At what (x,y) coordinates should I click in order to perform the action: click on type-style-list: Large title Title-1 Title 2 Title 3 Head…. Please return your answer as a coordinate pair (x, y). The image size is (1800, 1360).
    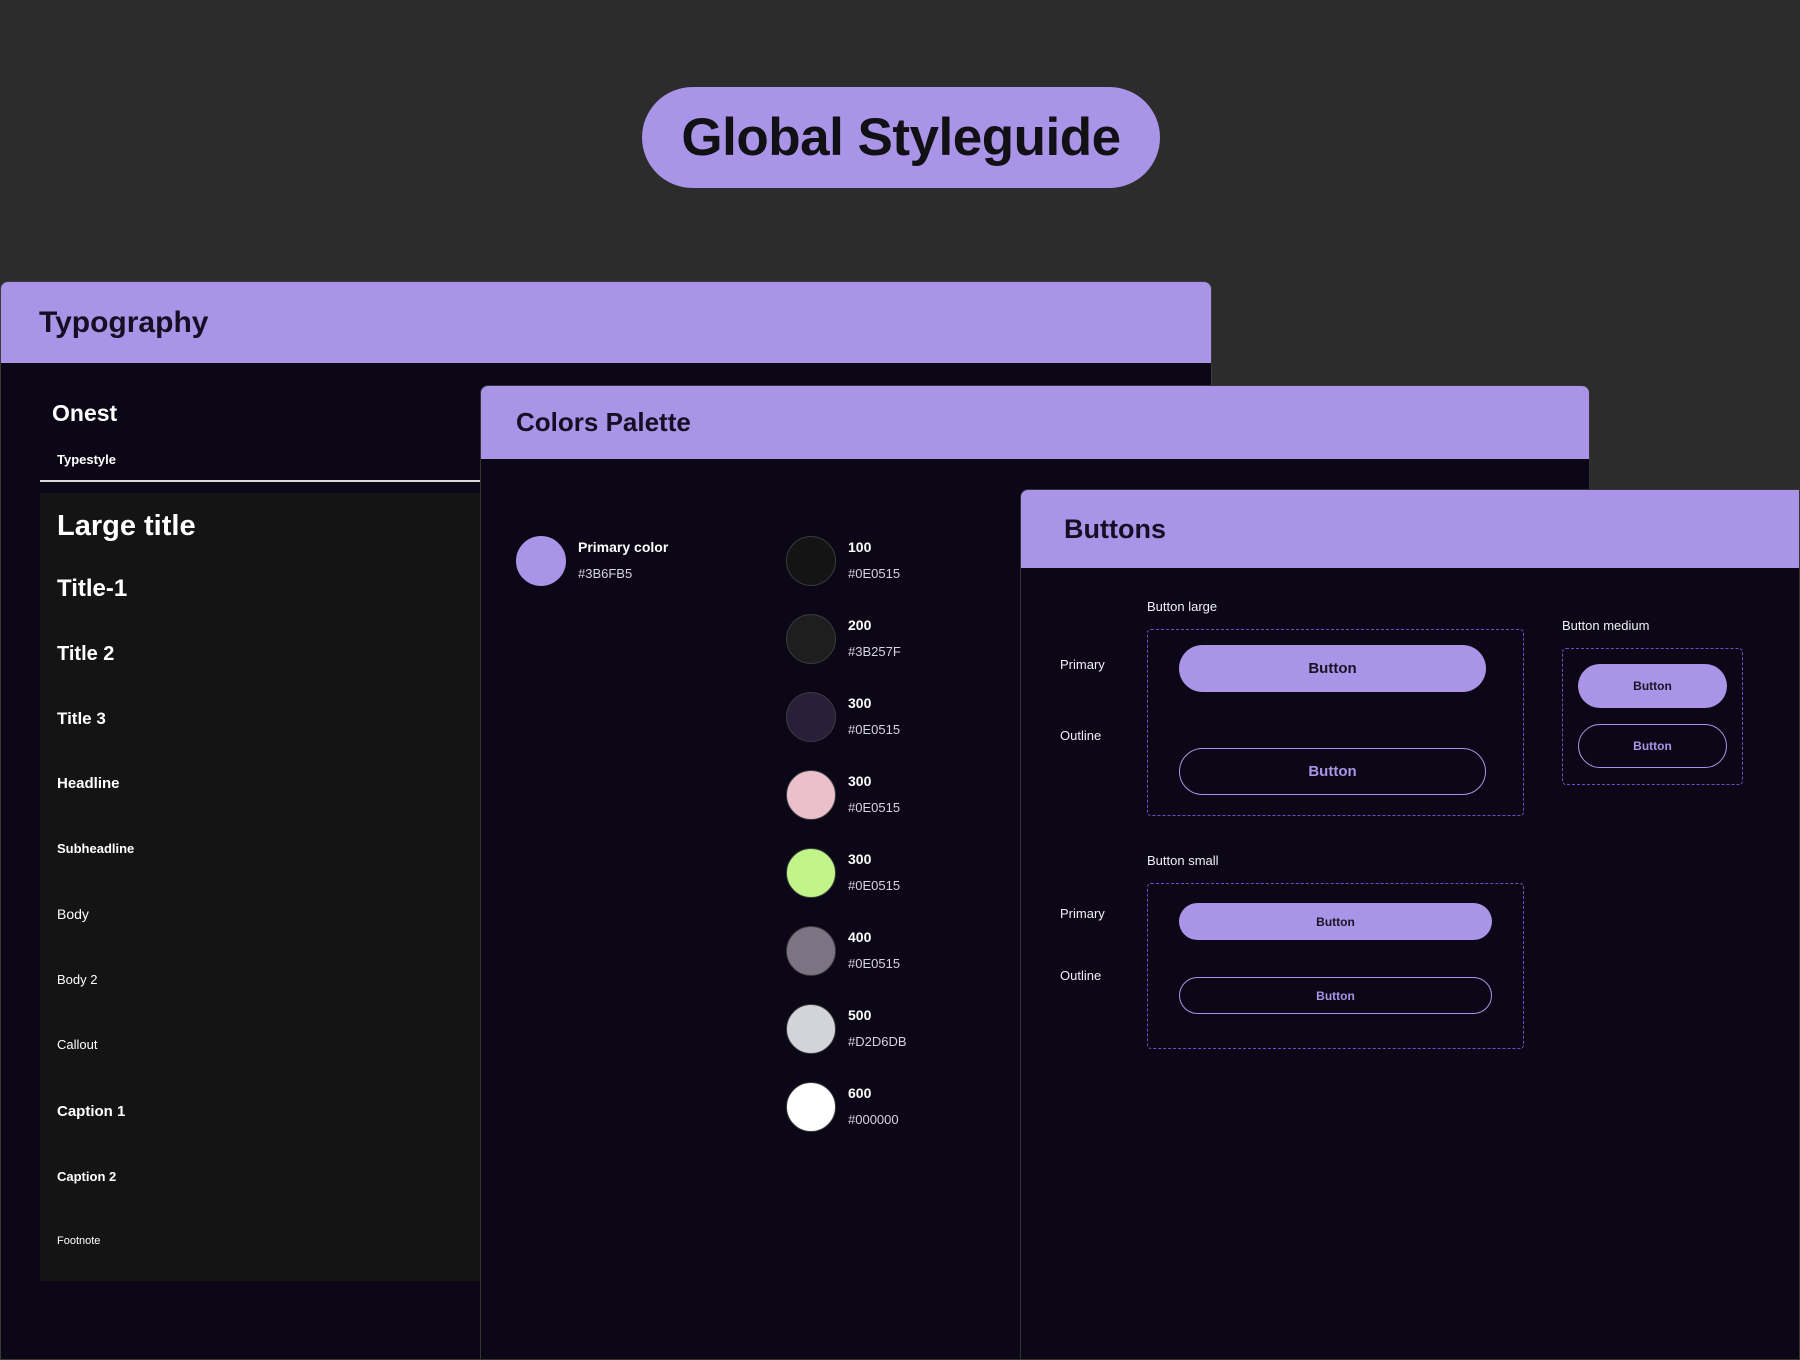
    Looking at the image, I should click on (260, 887).